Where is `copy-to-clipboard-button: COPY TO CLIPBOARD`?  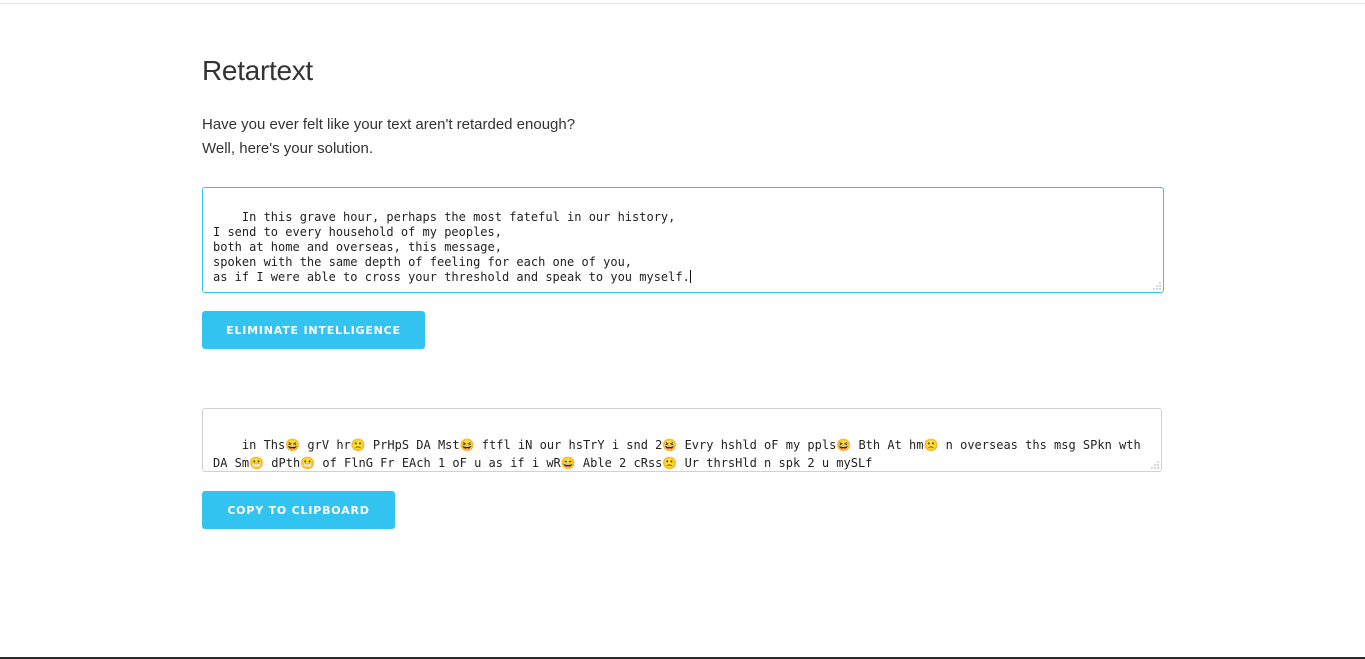
copy-to-clipboard-button: COPY TO CLIPBOARD is located at coordinates (298, 510).